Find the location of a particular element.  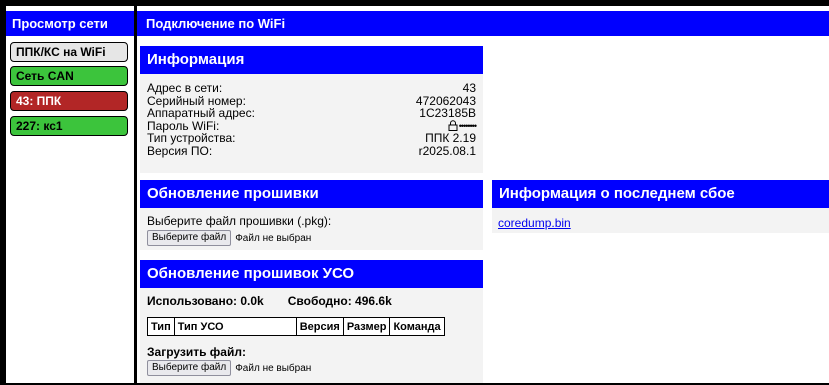

uso-table: Тип Тип УСО Версия Размер Команда is located at coordinates (296, 326).